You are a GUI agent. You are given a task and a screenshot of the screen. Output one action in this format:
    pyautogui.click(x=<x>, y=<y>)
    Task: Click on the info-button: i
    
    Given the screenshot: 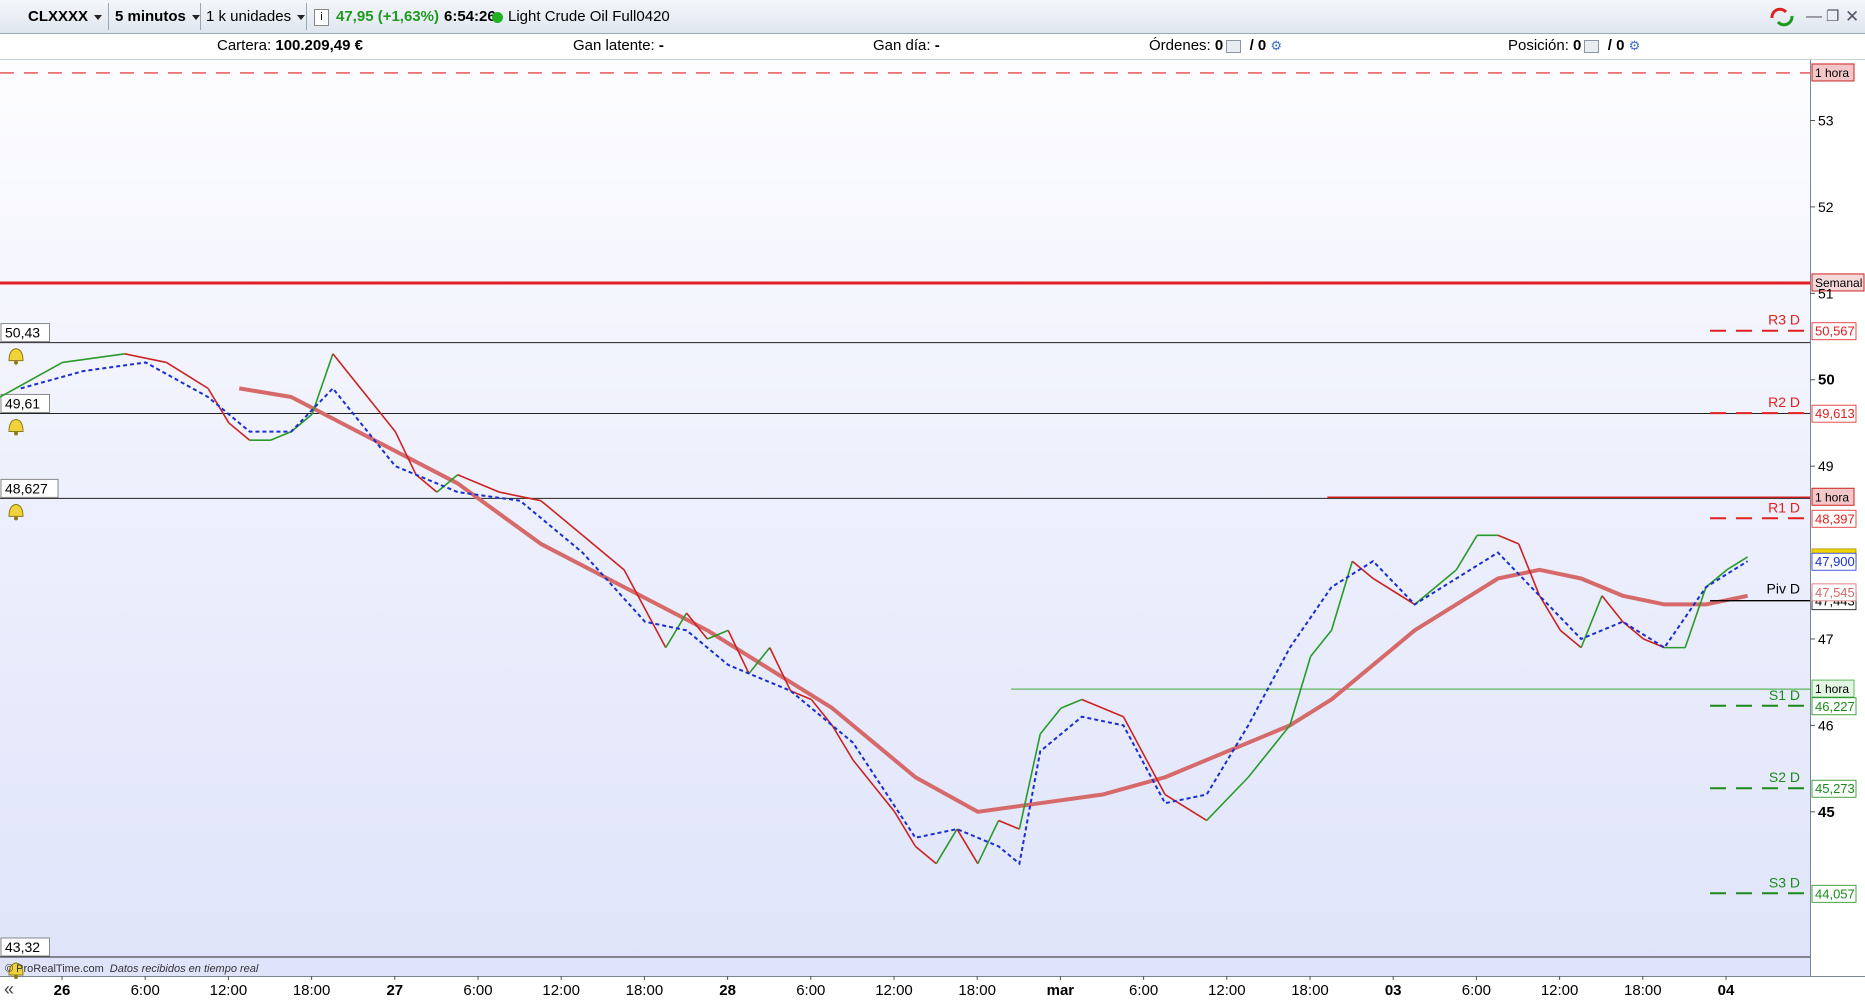 What is the action you would take?
    pyautogui.click(x=321, y=16)
    